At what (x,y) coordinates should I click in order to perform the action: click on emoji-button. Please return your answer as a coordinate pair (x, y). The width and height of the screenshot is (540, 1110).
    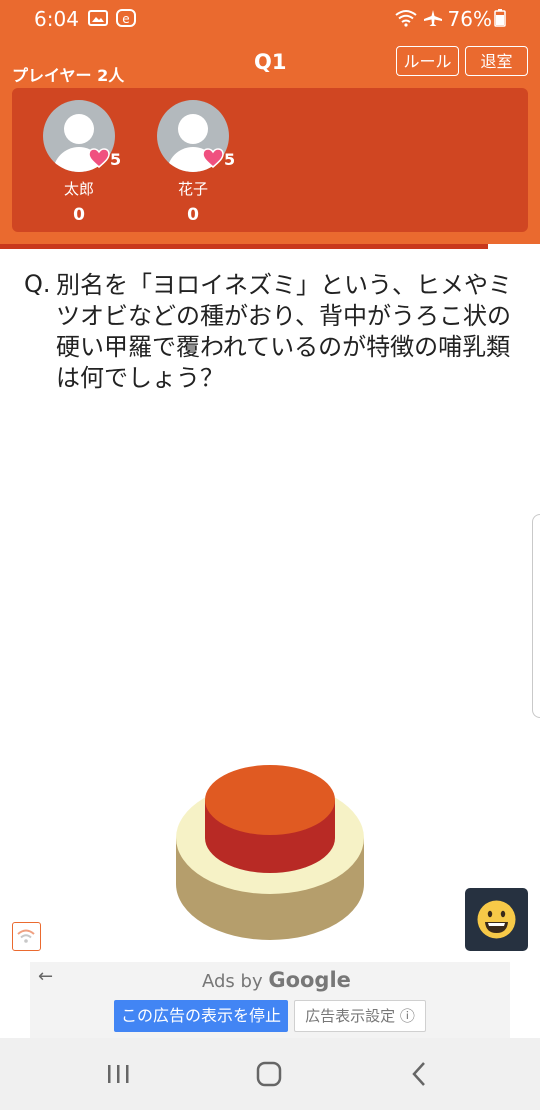
    Looking at the image, I should click on (496, 919).